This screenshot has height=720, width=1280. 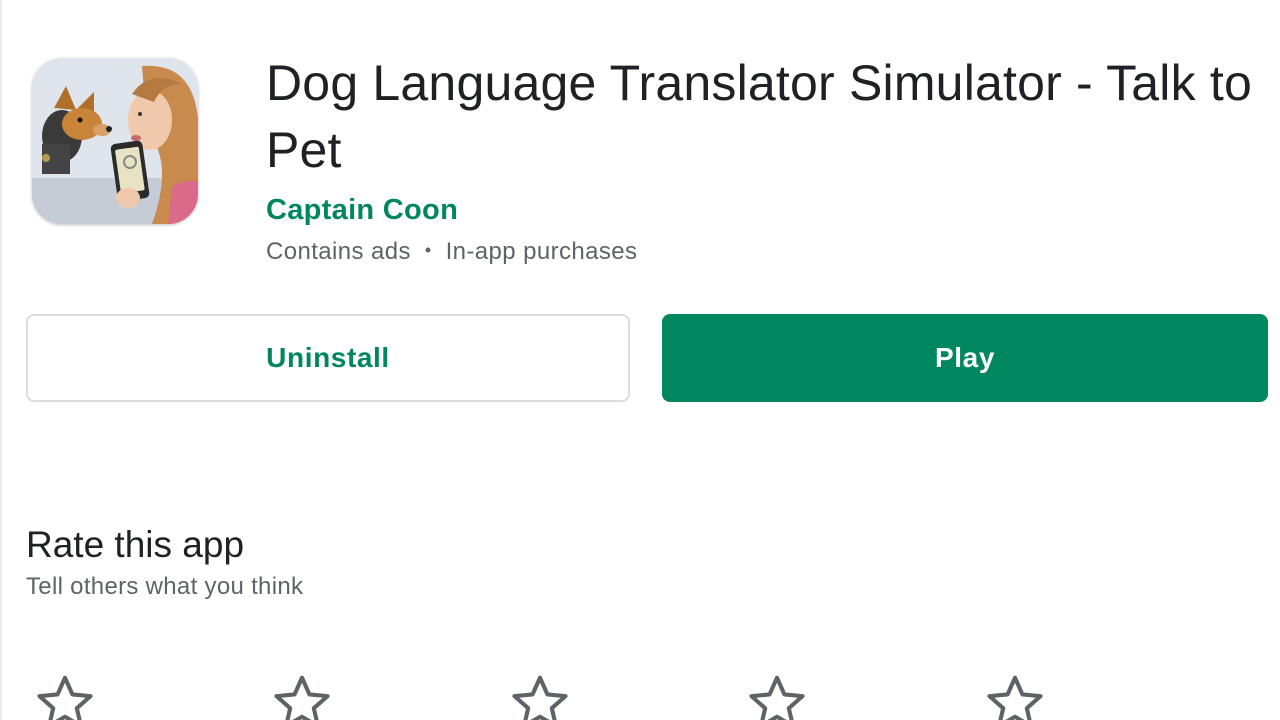 What do you see at coordinates (362, 210) in the screenshot?
I see `developer-link: Captain Coon` at bounding box center [362, 210].